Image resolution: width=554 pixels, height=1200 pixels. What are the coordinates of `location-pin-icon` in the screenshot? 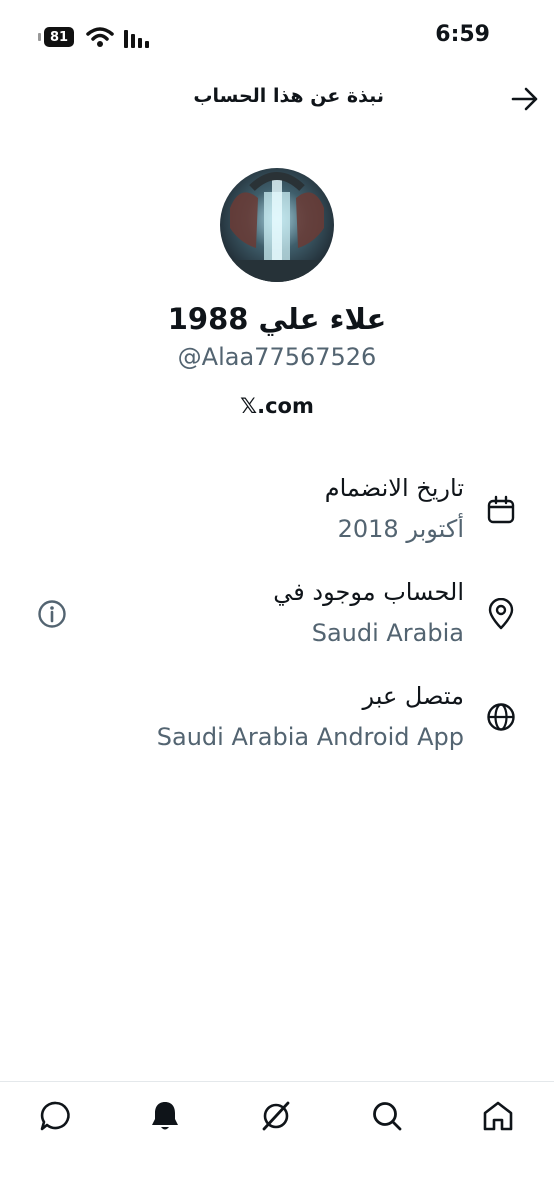 It's located at (501, 614).